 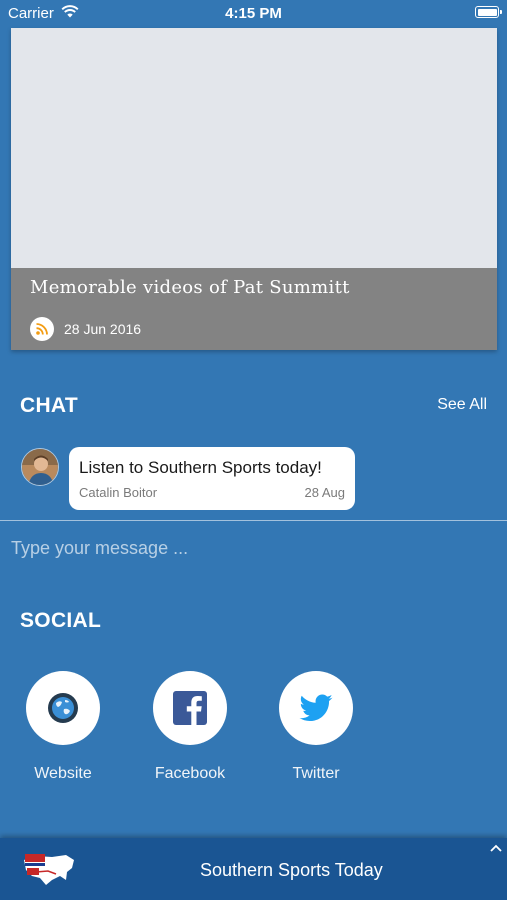 I want to click on social-twitter: Twitter, so click(x=316, y=727).